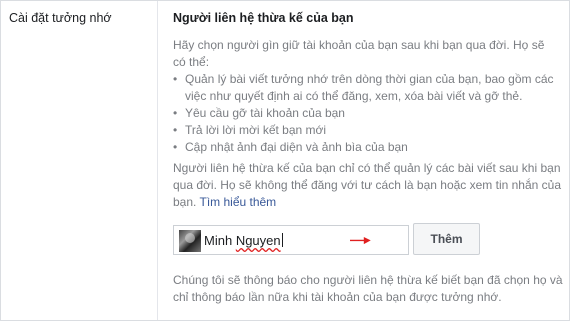 Image resolution: width=570 pixels, height=321 pixels. Describe the element at coordinates (258, 240) in the screenshot. I see `contact-last-name: Nguyen` at that location.